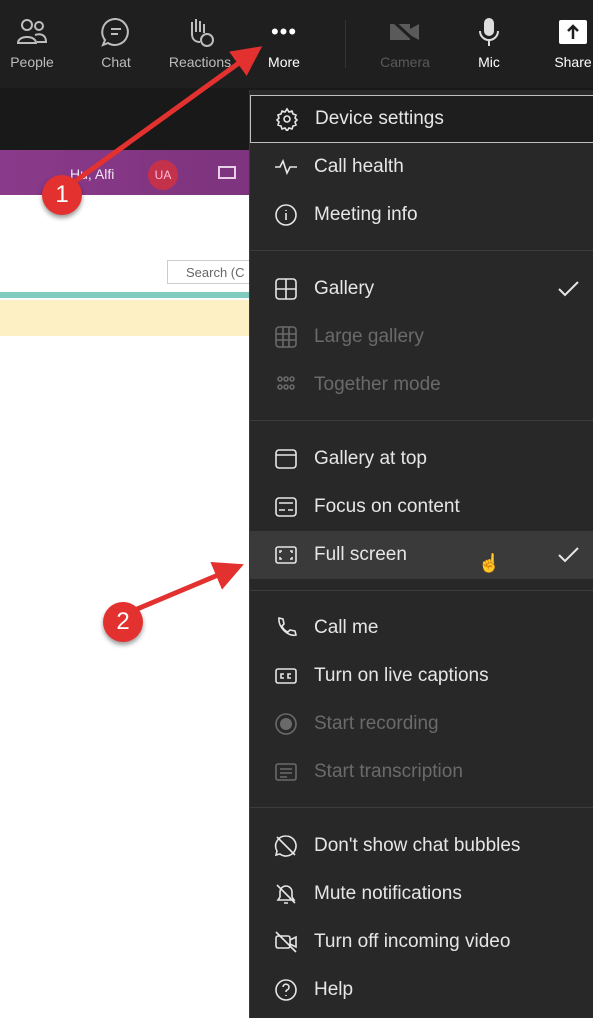 The image size is (593, 1018). Describe the element at coordinates (286, 459) in the screenshot. I see `gallery-top-icon` at that location.